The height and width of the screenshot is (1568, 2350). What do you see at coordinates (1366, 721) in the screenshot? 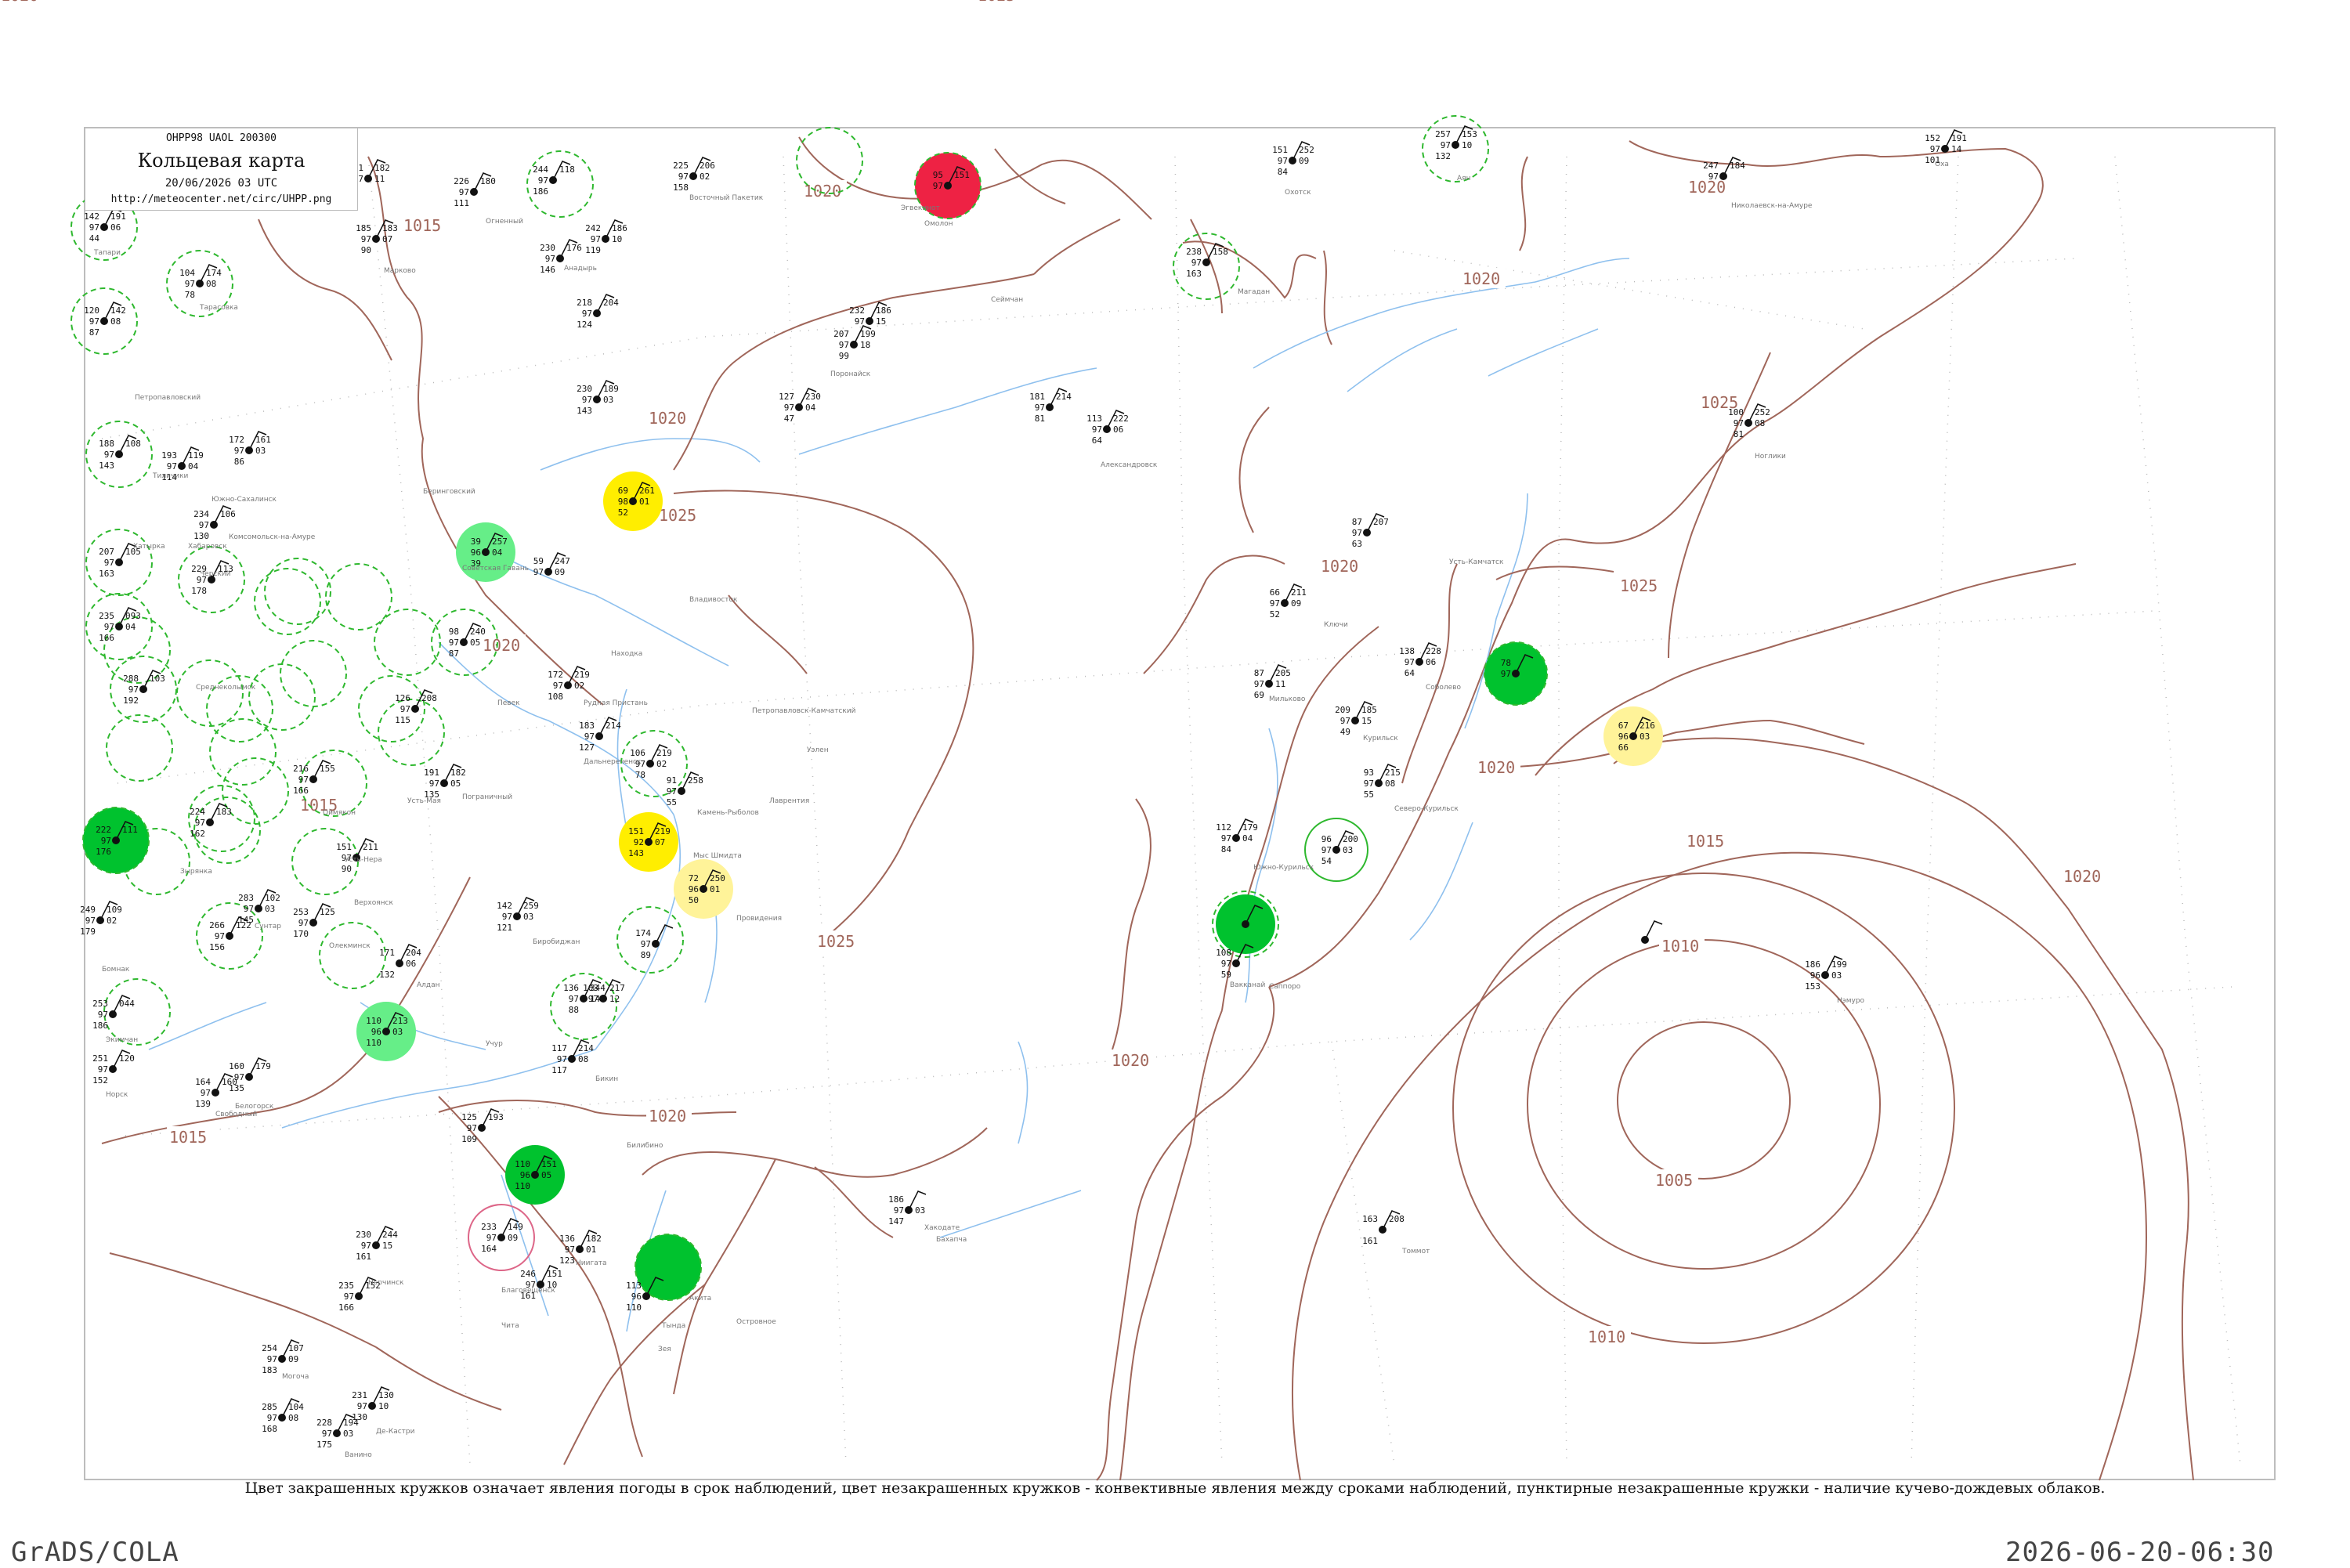
I see `station-value: 15` at bounding box center [1366, 721].